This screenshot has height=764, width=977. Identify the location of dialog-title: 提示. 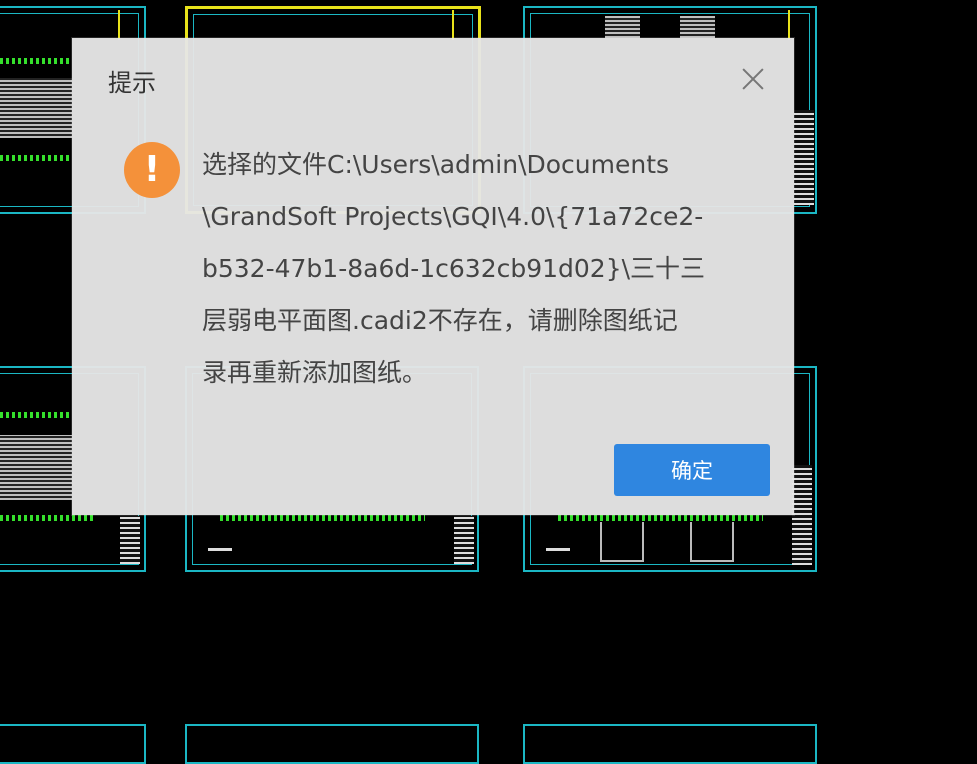
(132, 83).